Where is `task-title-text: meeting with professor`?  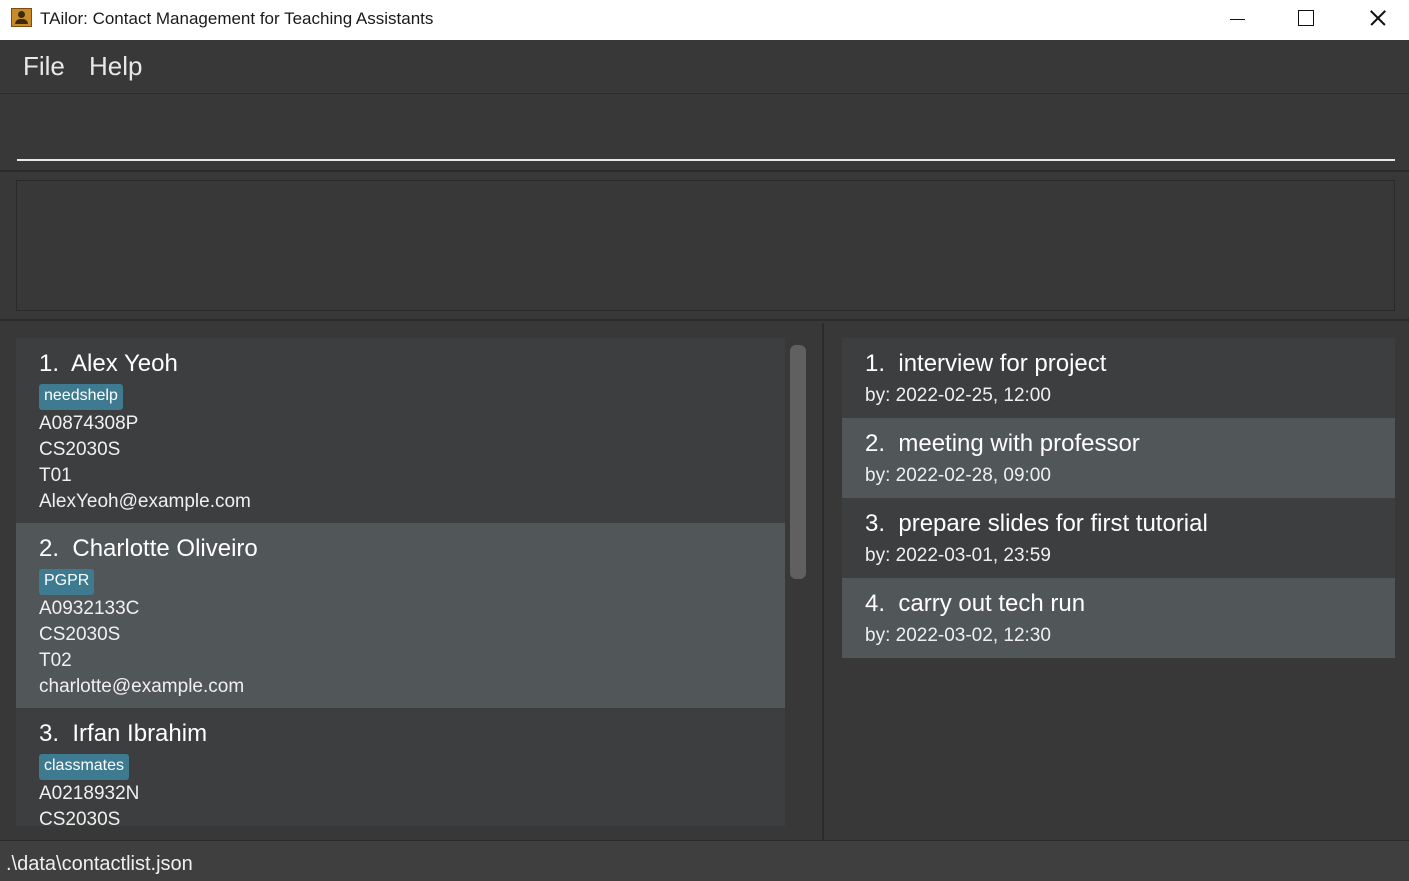
task-title-text: meeting with professor is located at coordinates (1019, 443).